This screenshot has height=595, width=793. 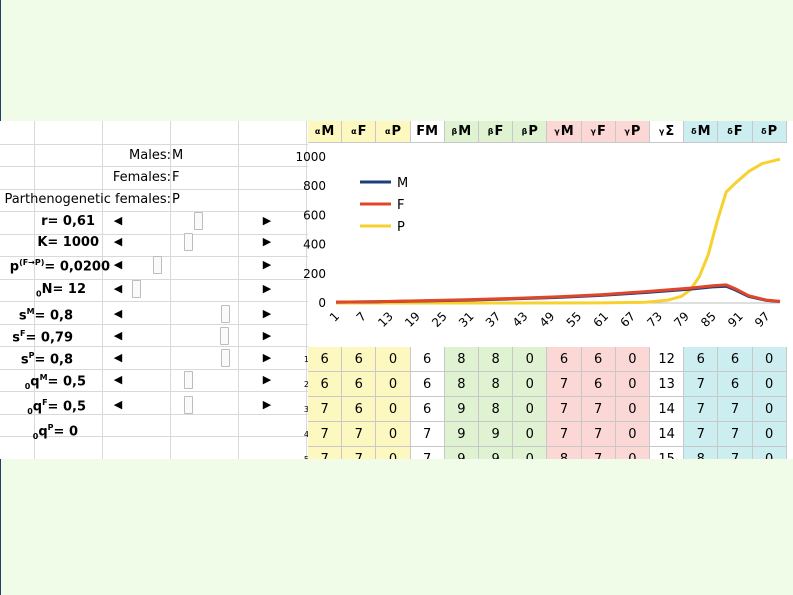 I want to click on column-header: αF, so click(x=359, y=132).